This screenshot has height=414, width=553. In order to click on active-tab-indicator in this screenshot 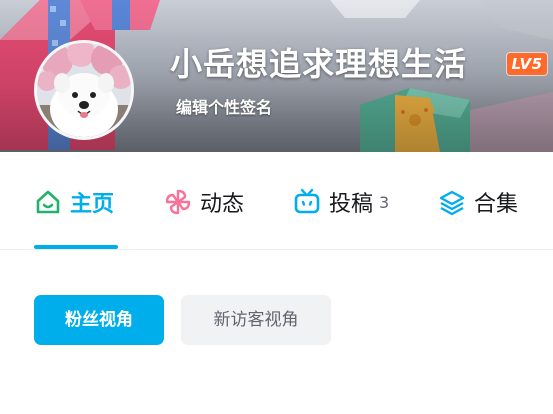, I will do `click(76, 247)`.